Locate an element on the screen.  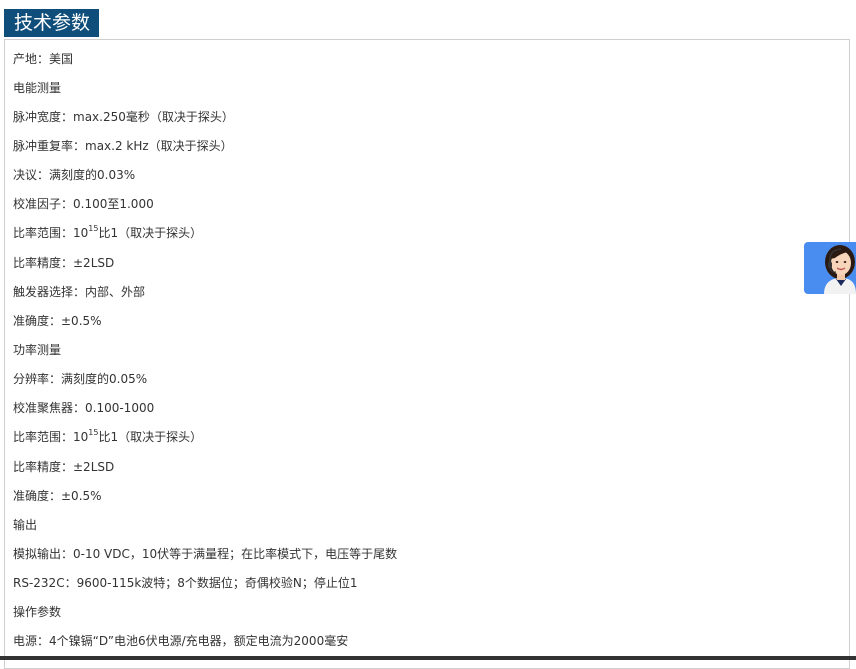
spec-calibration-focus: 校准聚焦器：0.100-1000 is located at coordinates (84, 408).